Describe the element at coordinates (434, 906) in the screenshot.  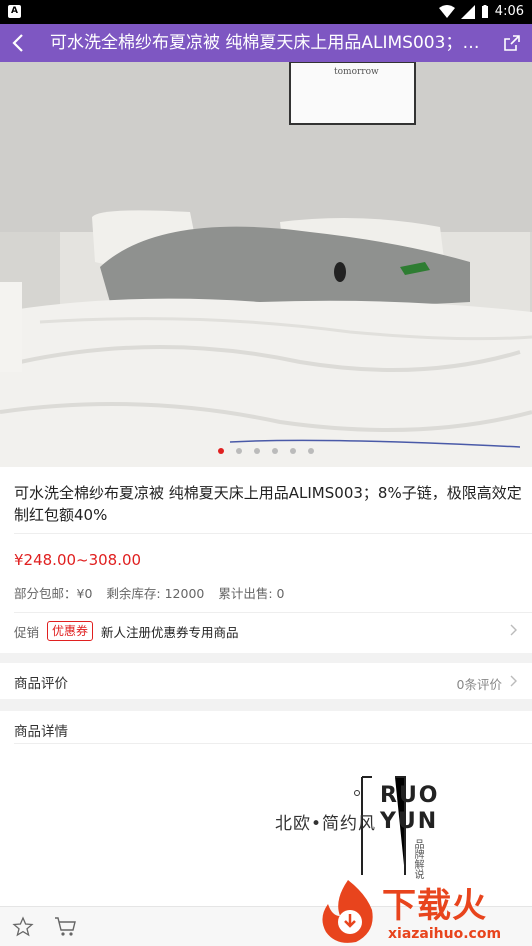
I see `watermark-cn: 下载火` at that location.